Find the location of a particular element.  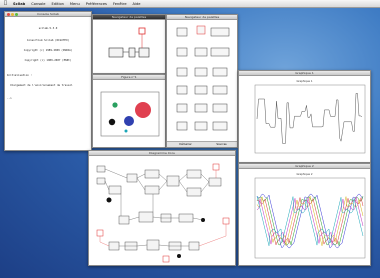

palette-footer: Démarrer Sources is located at coordinates (202, 144).